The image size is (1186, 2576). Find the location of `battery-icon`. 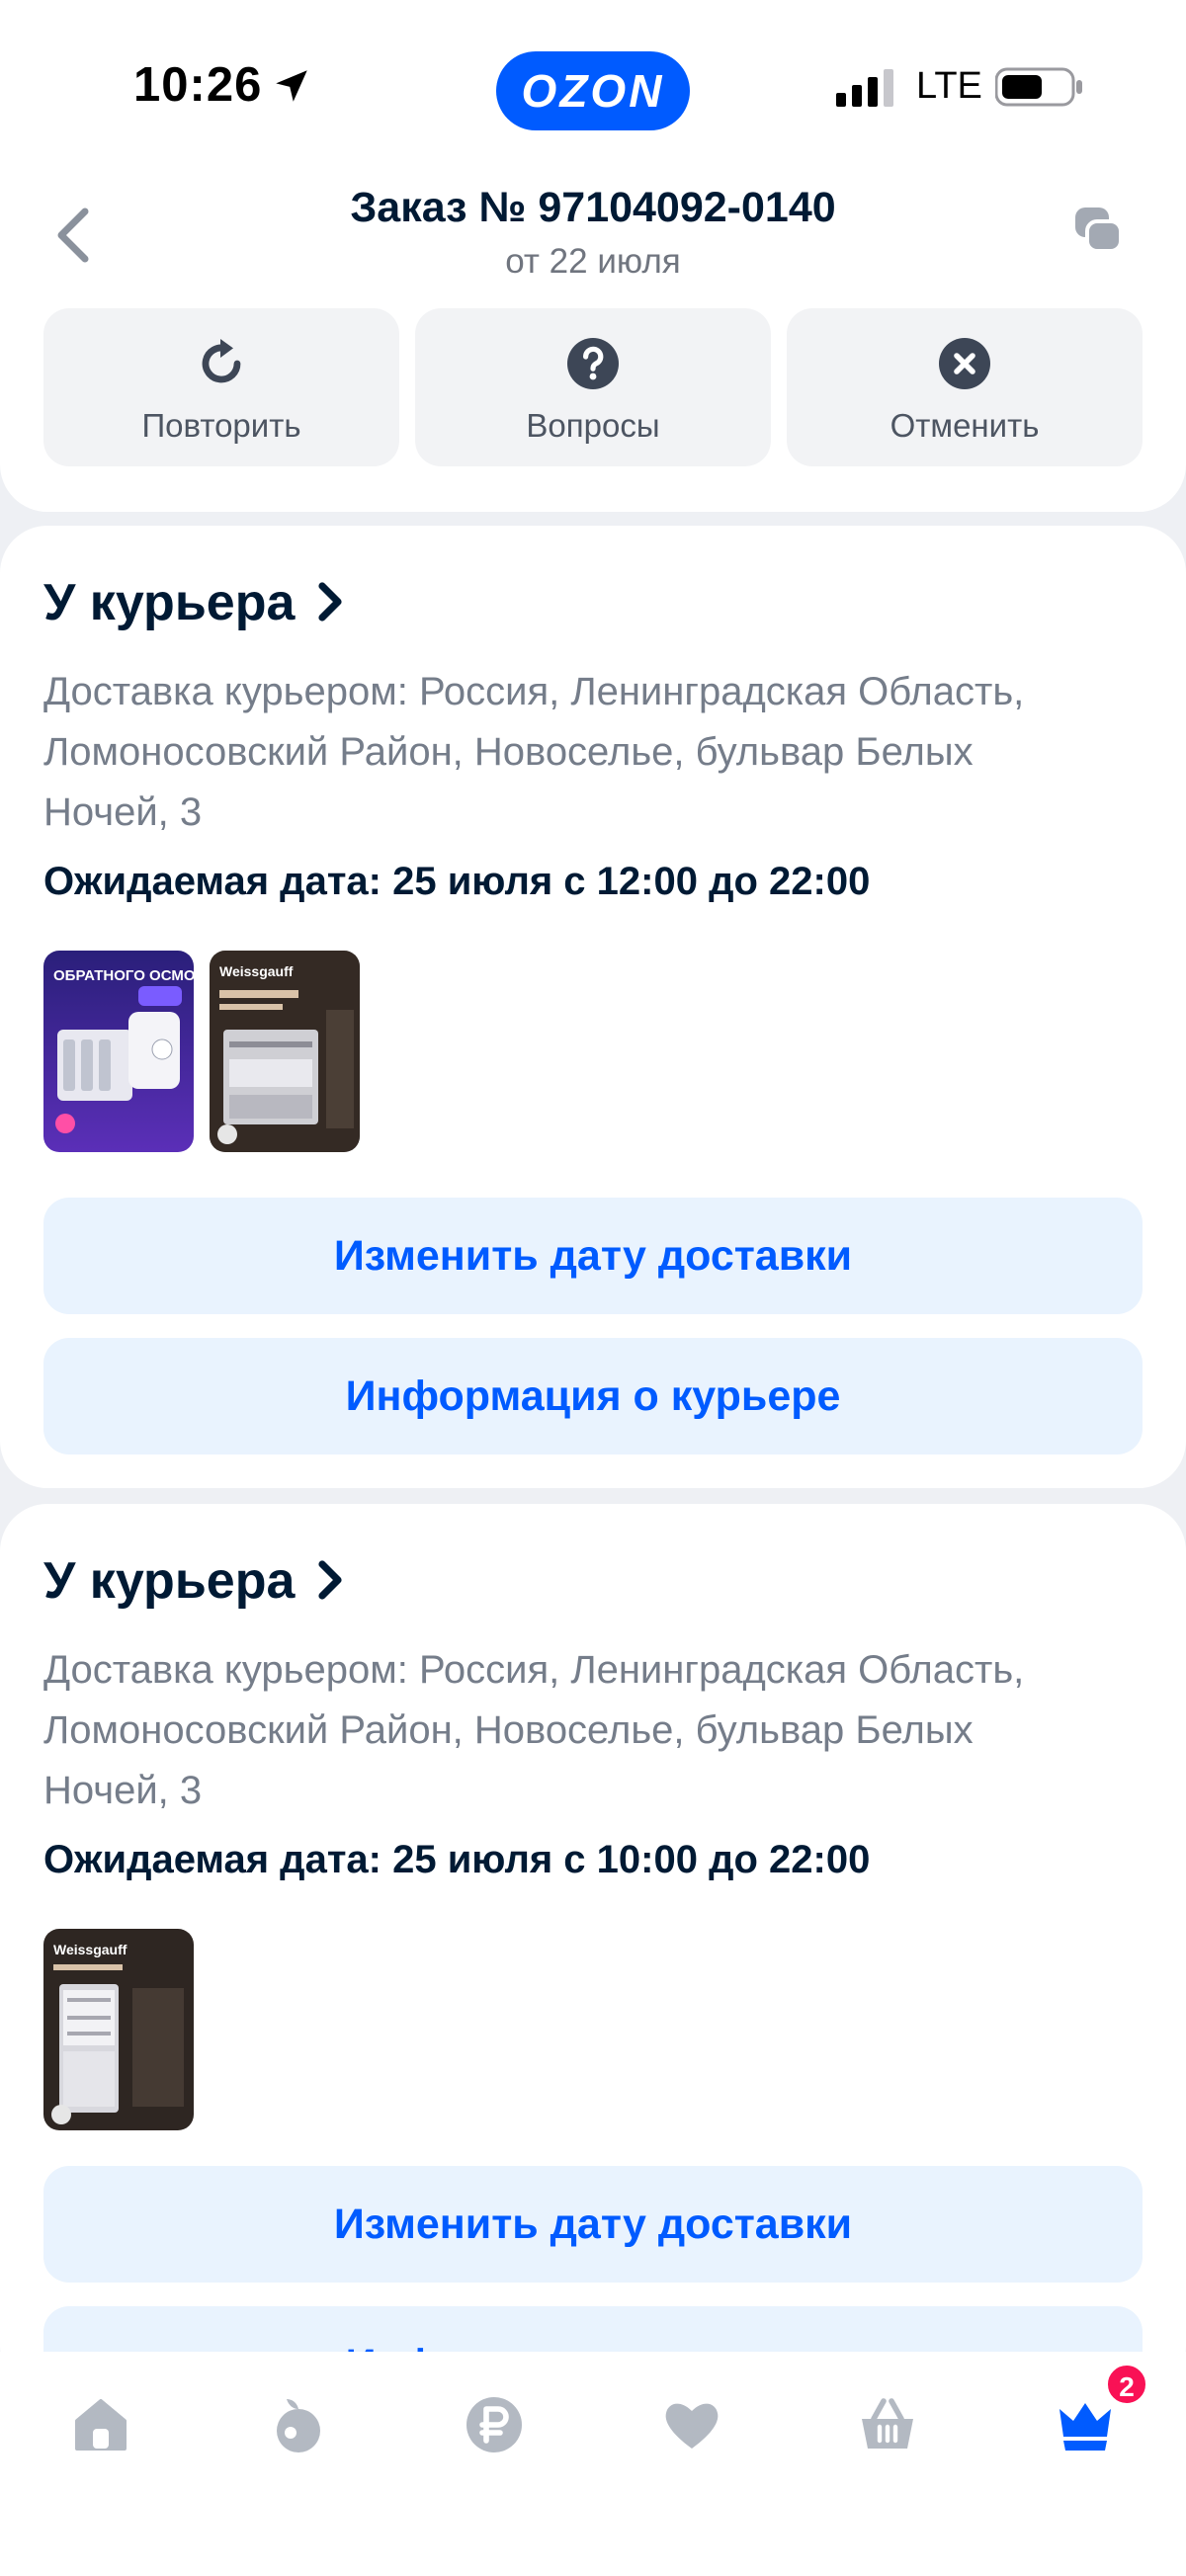

battery-icon is located at coordinates (1038, 87).